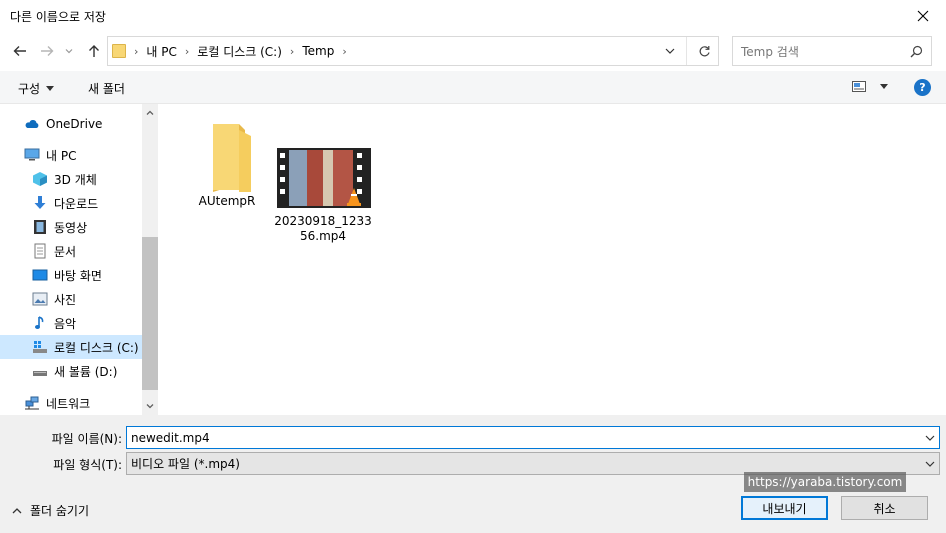 This screenshot has height=533, width=946. I want to click on sidebar-item-music: 음악, so click(71, 323).